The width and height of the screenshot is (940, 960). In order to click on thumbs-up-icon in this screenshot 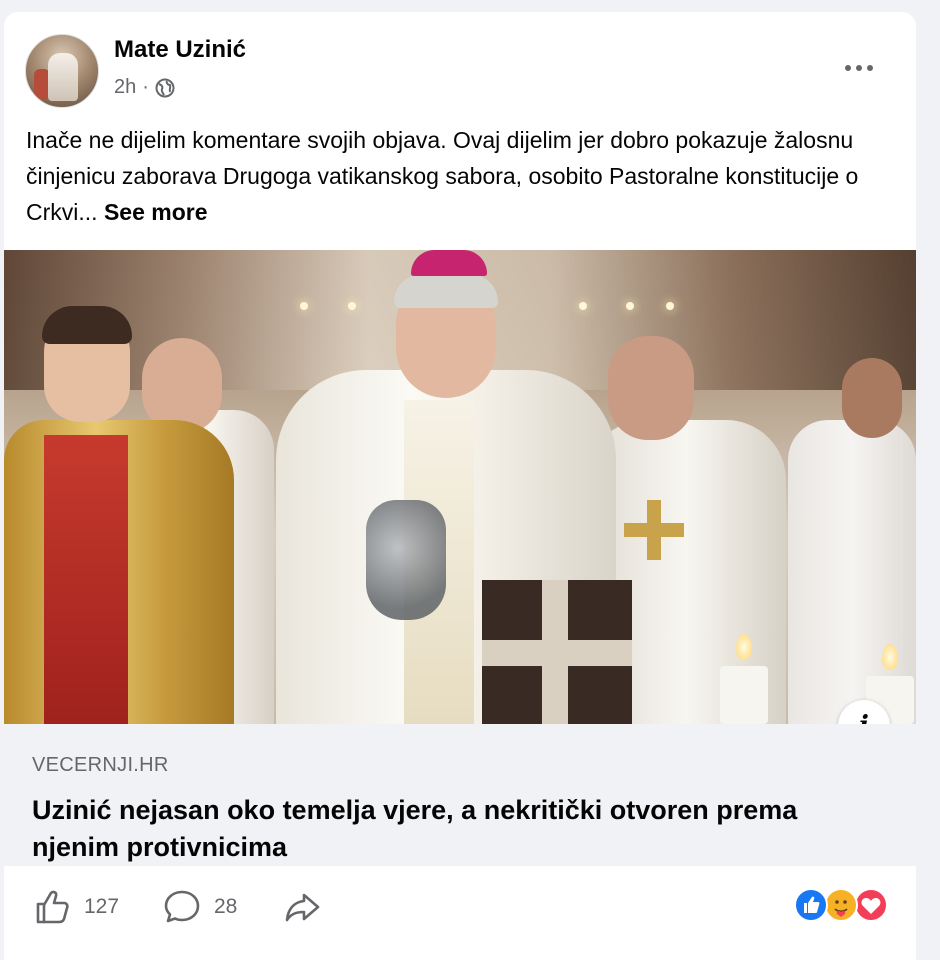, I will do `click(52, 907)`.